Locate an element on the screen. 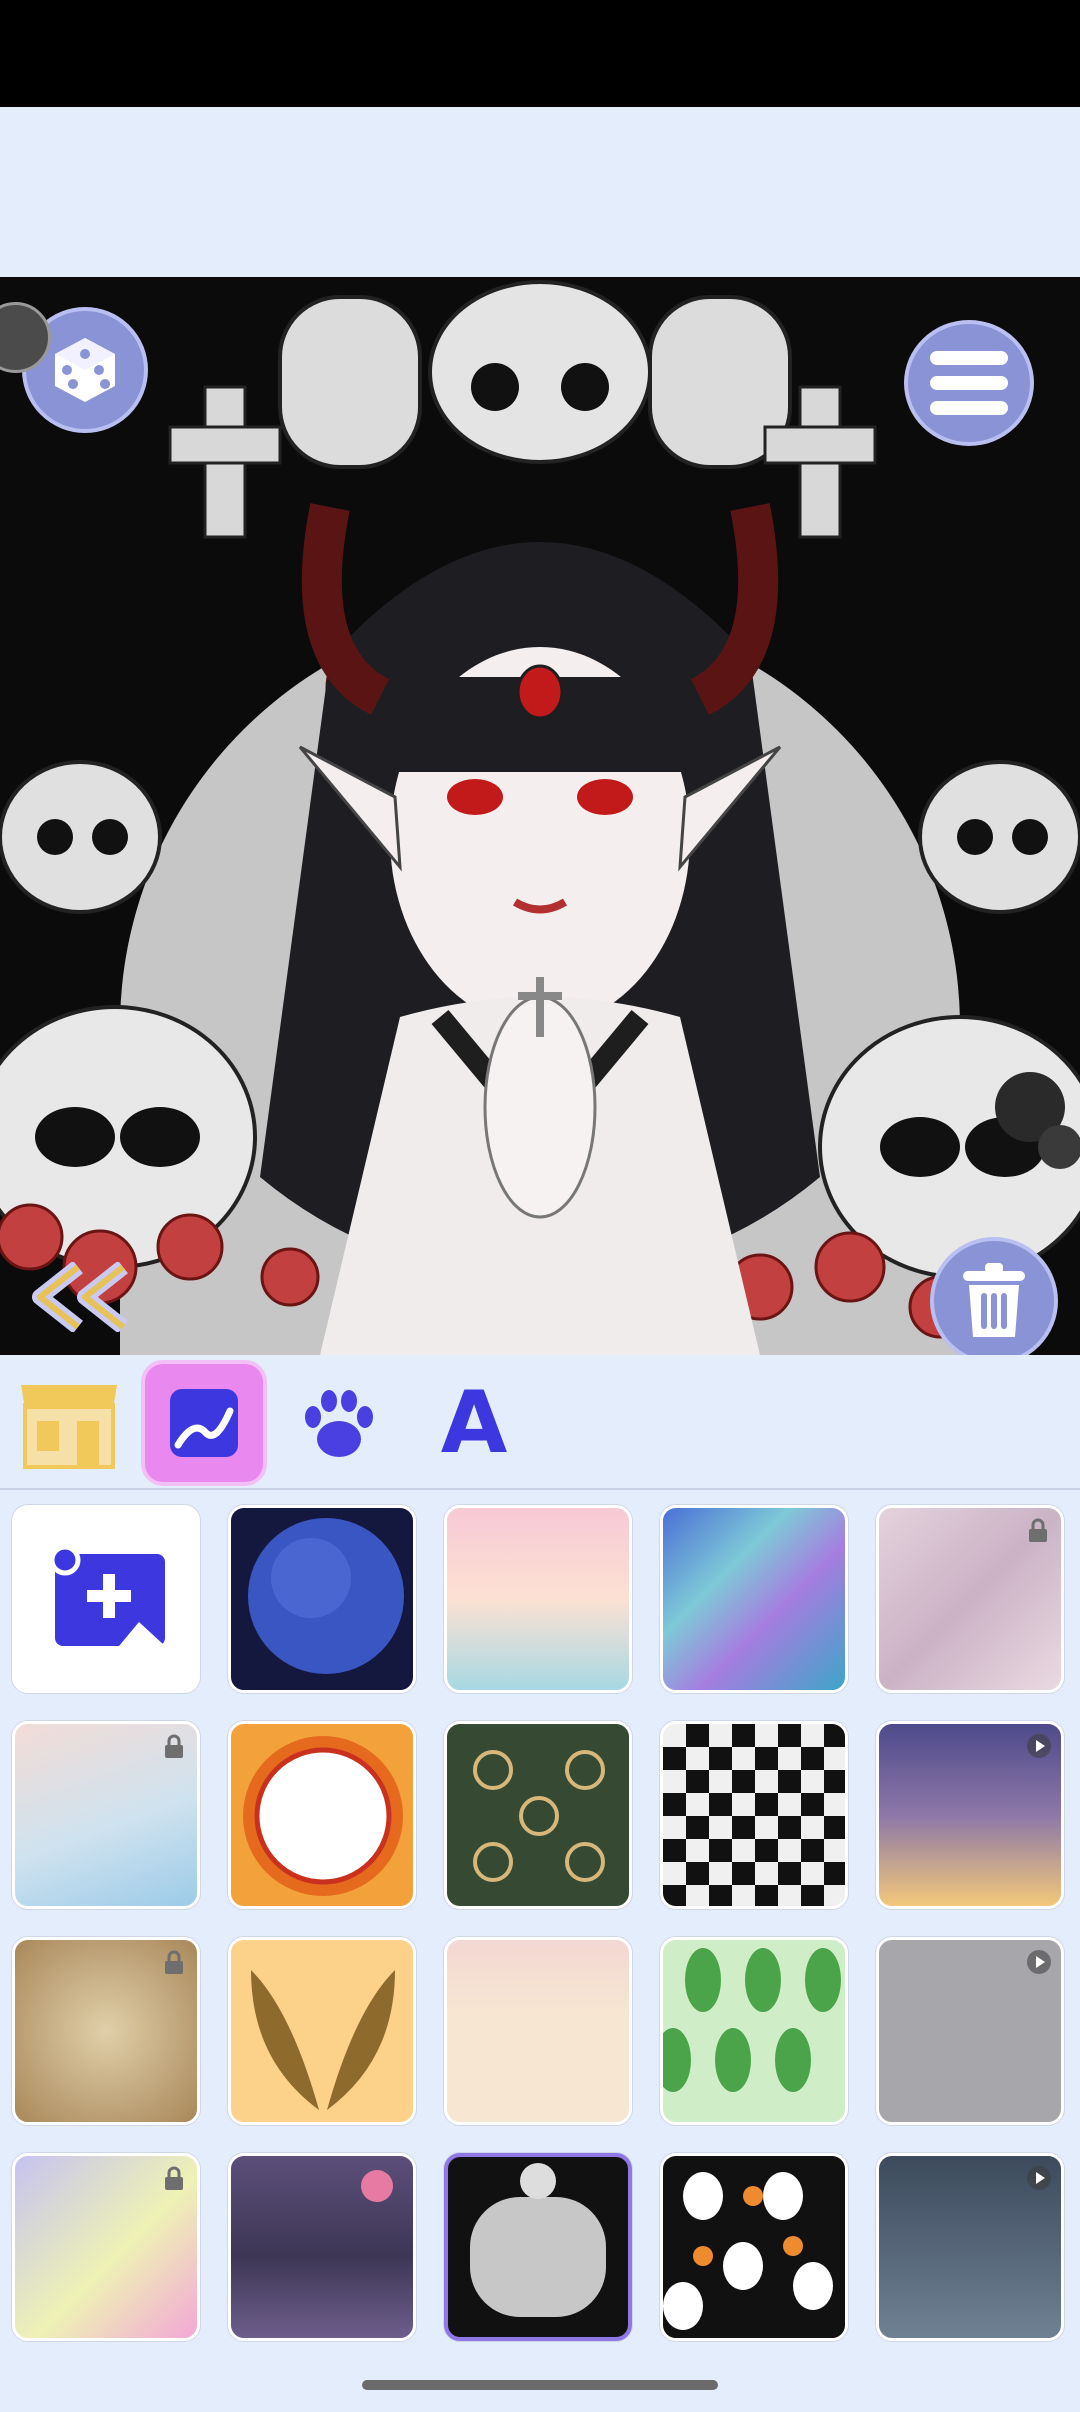 Image resolution: width=1080 pixels, height=2412 pixels. green-pattern-thumb is located at coordinates (539, 1816).